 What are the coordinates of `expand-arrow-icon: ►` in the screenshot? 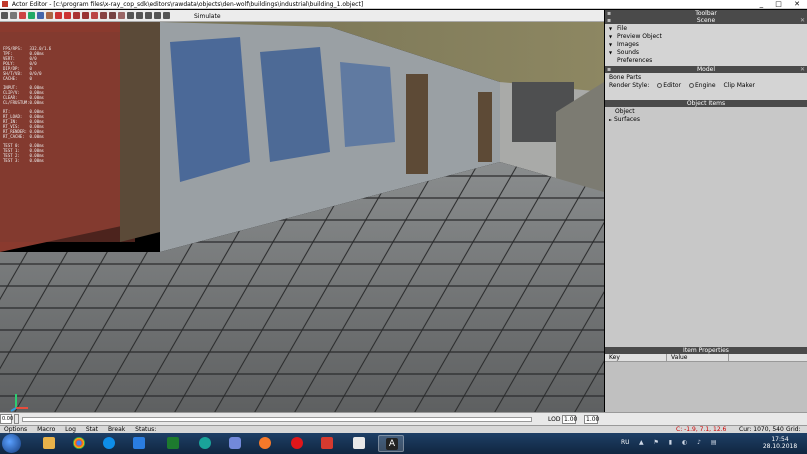 It's located at (611, 119).